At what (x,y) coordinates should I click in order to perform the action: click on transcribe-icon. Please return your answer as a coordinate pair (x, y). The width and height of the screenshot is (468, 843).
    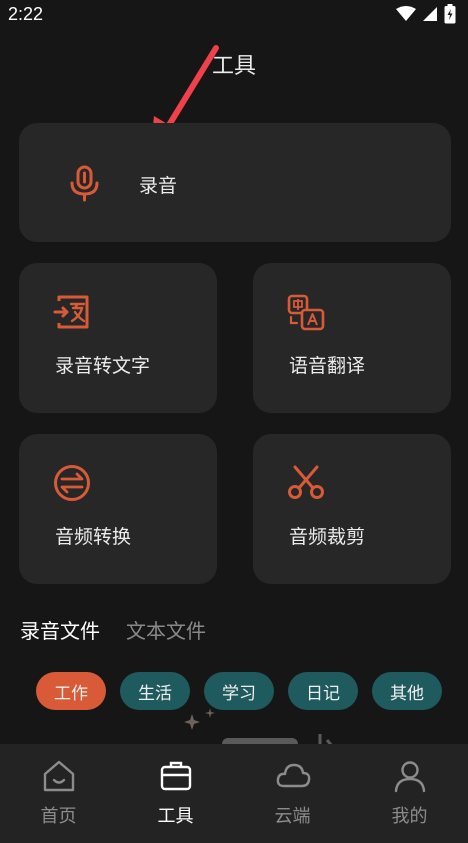
    Looking at the image, I should click on (71, 312).